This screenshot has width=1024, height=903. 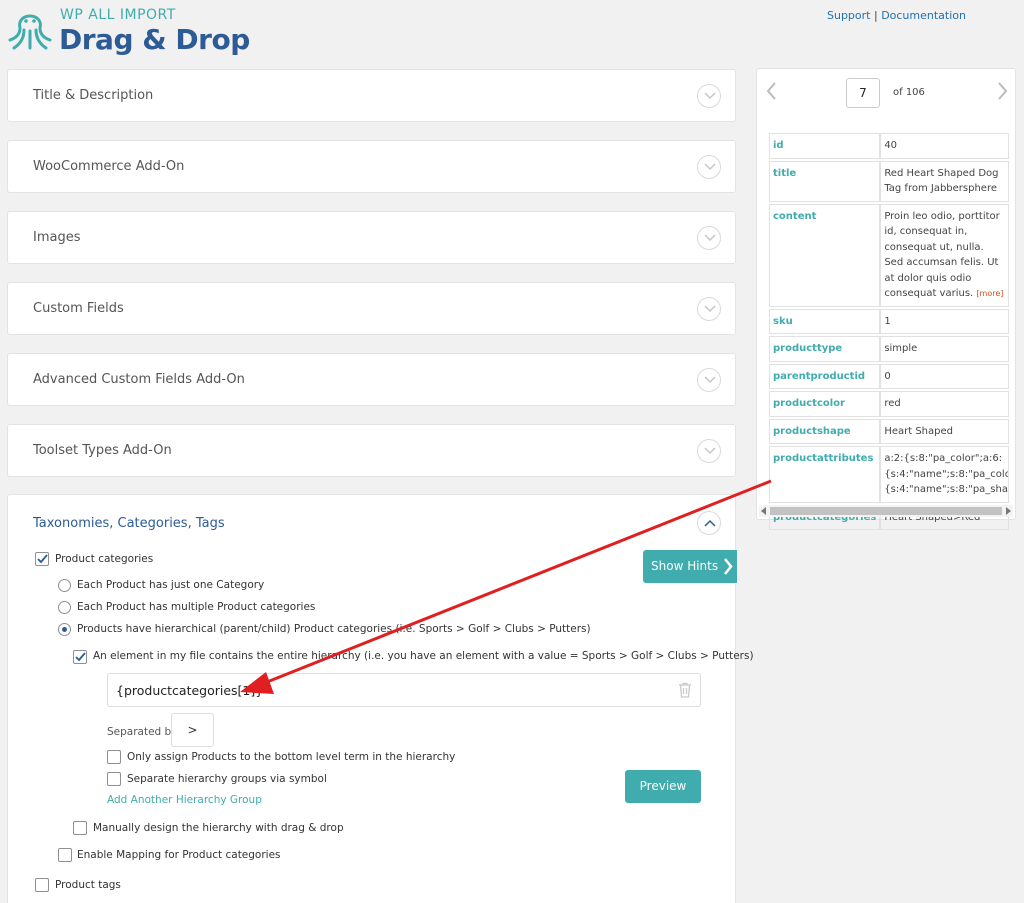 I want to click on top-links: Support | Documentation, so click(x=896, y=15).